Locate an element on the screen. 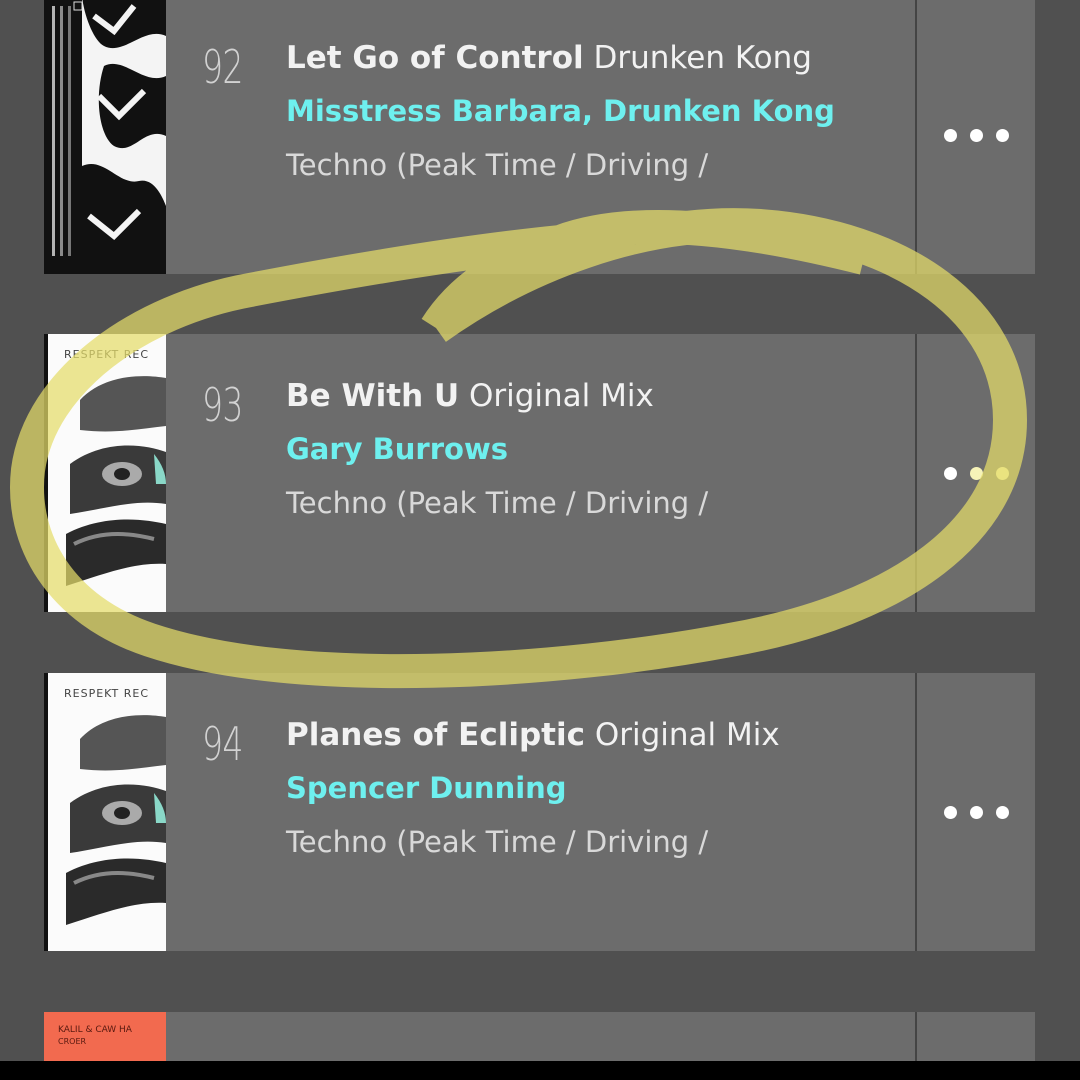 This screenshot has width=1080, height=1080. track-title: Be With U is located at coordinates (372, 396).